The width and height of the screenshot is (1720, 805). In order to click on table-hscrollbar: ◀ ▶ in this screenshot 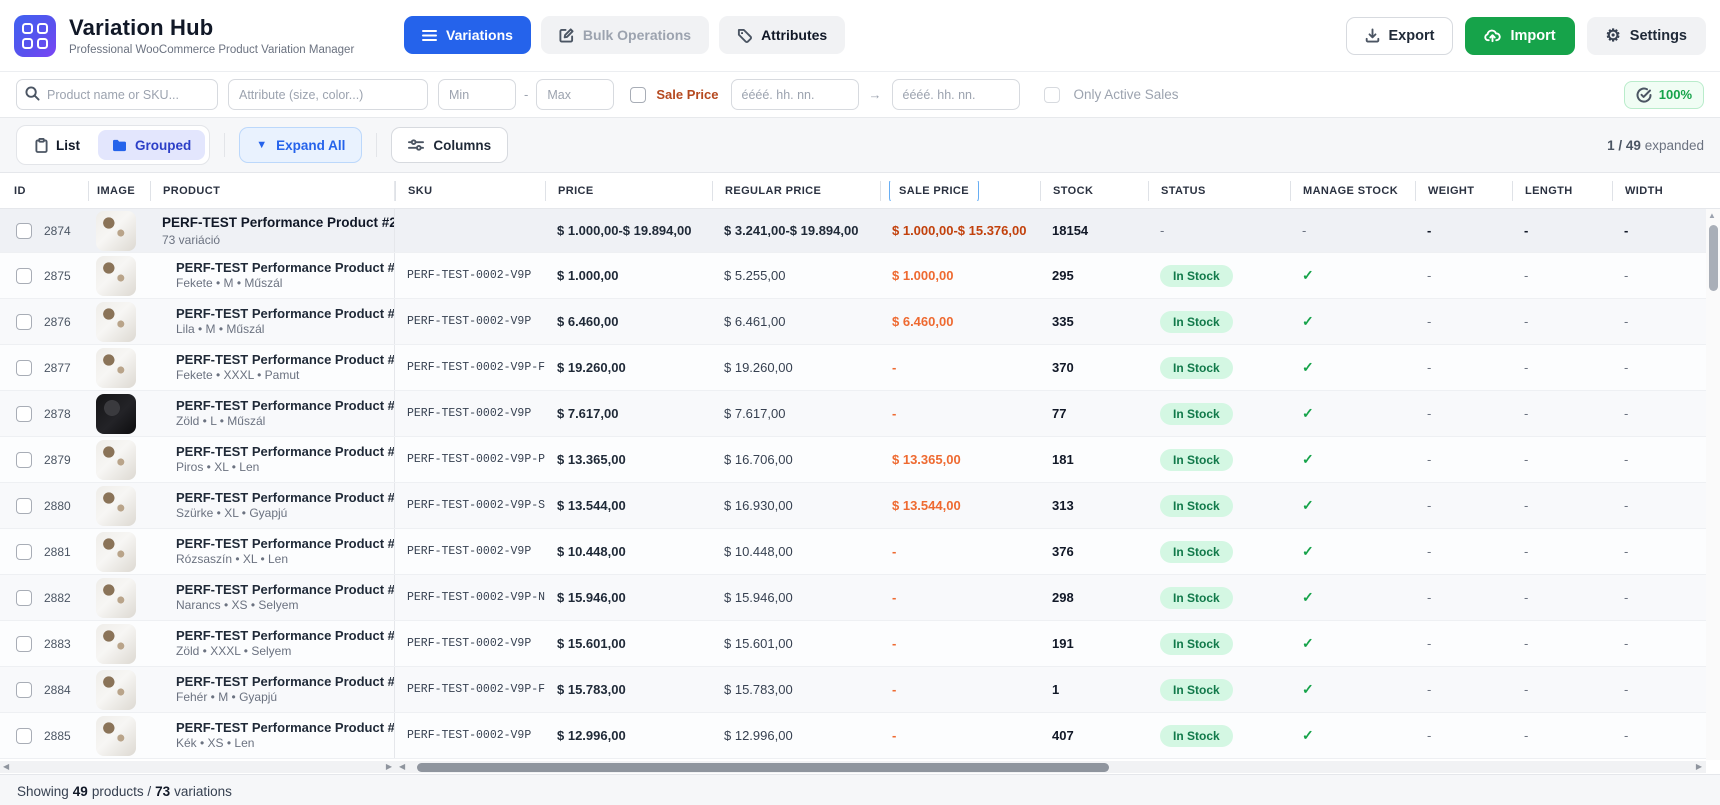, I will do `click(1050, 767)`.